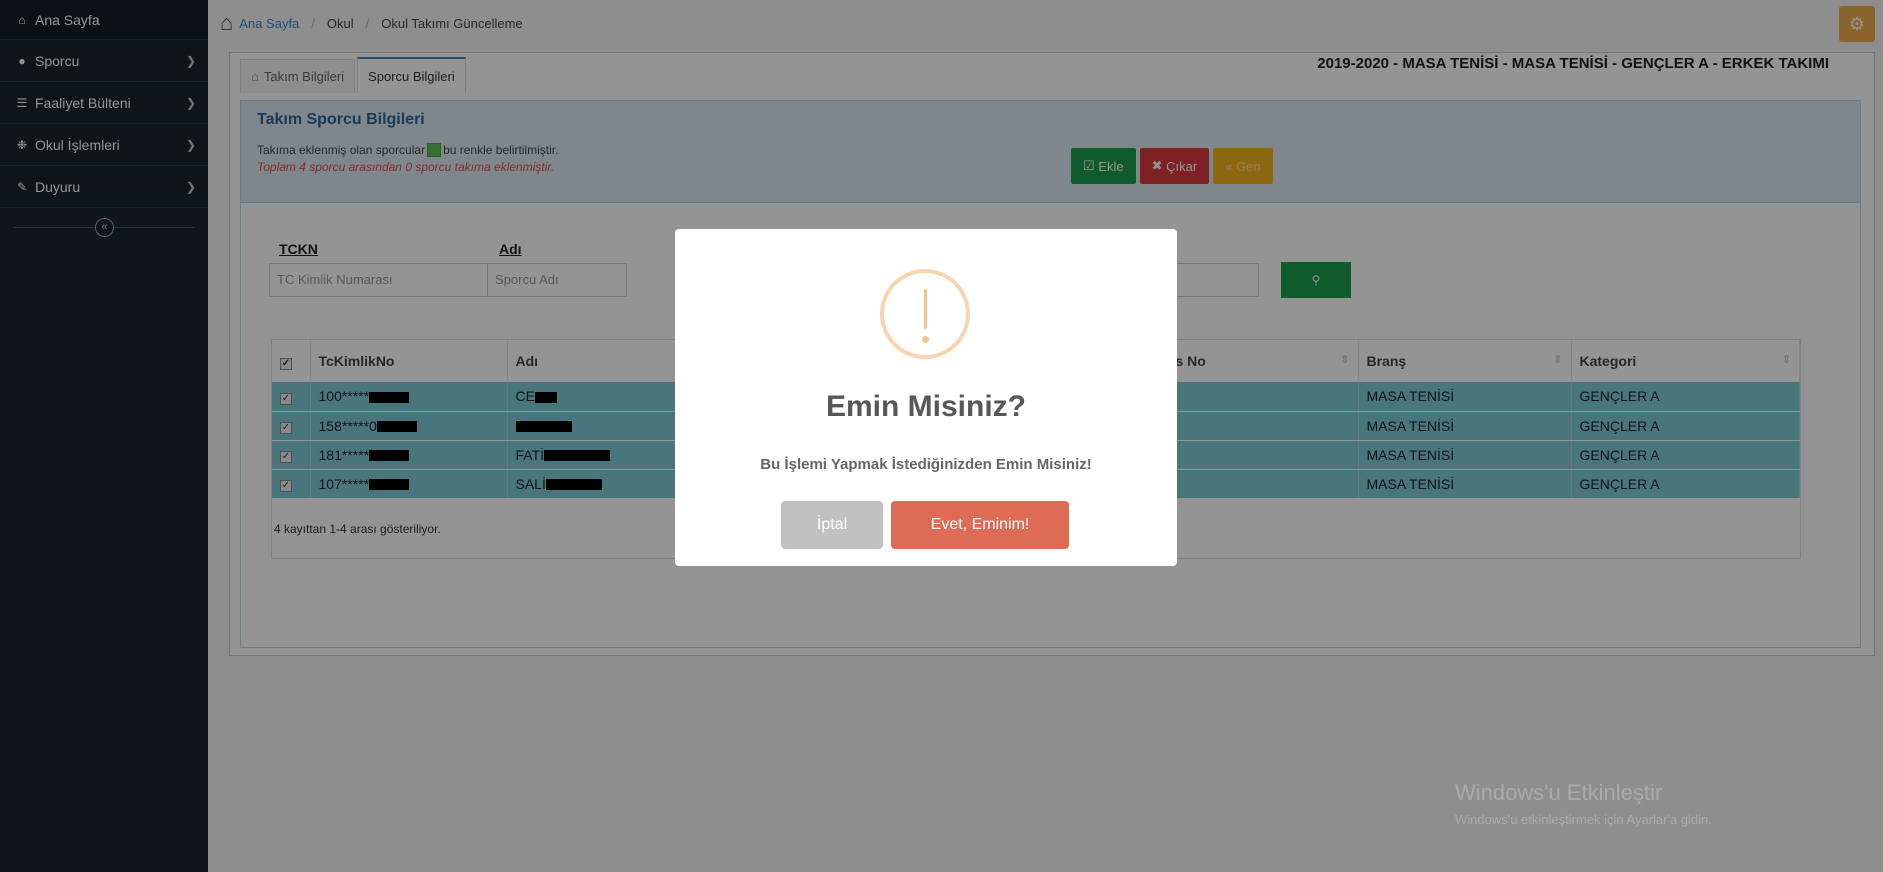  I want to click on warning-icon, so click(925, 314).